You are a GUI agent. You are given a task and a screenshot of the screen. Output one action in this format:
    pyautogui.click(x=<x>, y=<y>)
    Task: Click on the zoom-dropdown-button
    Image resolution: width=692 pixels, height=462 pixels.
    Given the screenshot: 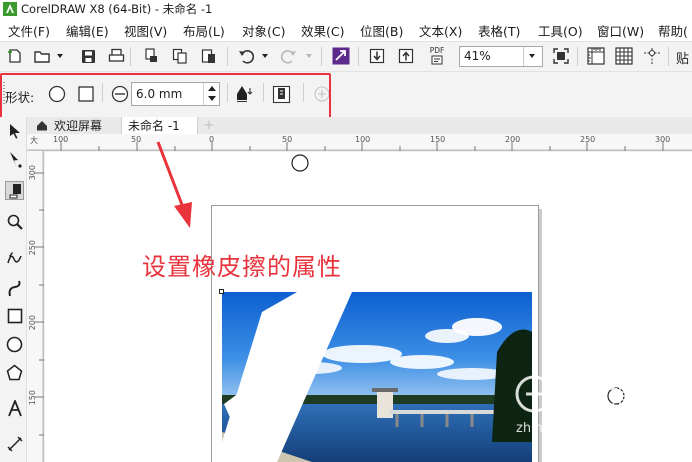 What is the action you would take?
    pyautogui.click(x=532, y=56)
    